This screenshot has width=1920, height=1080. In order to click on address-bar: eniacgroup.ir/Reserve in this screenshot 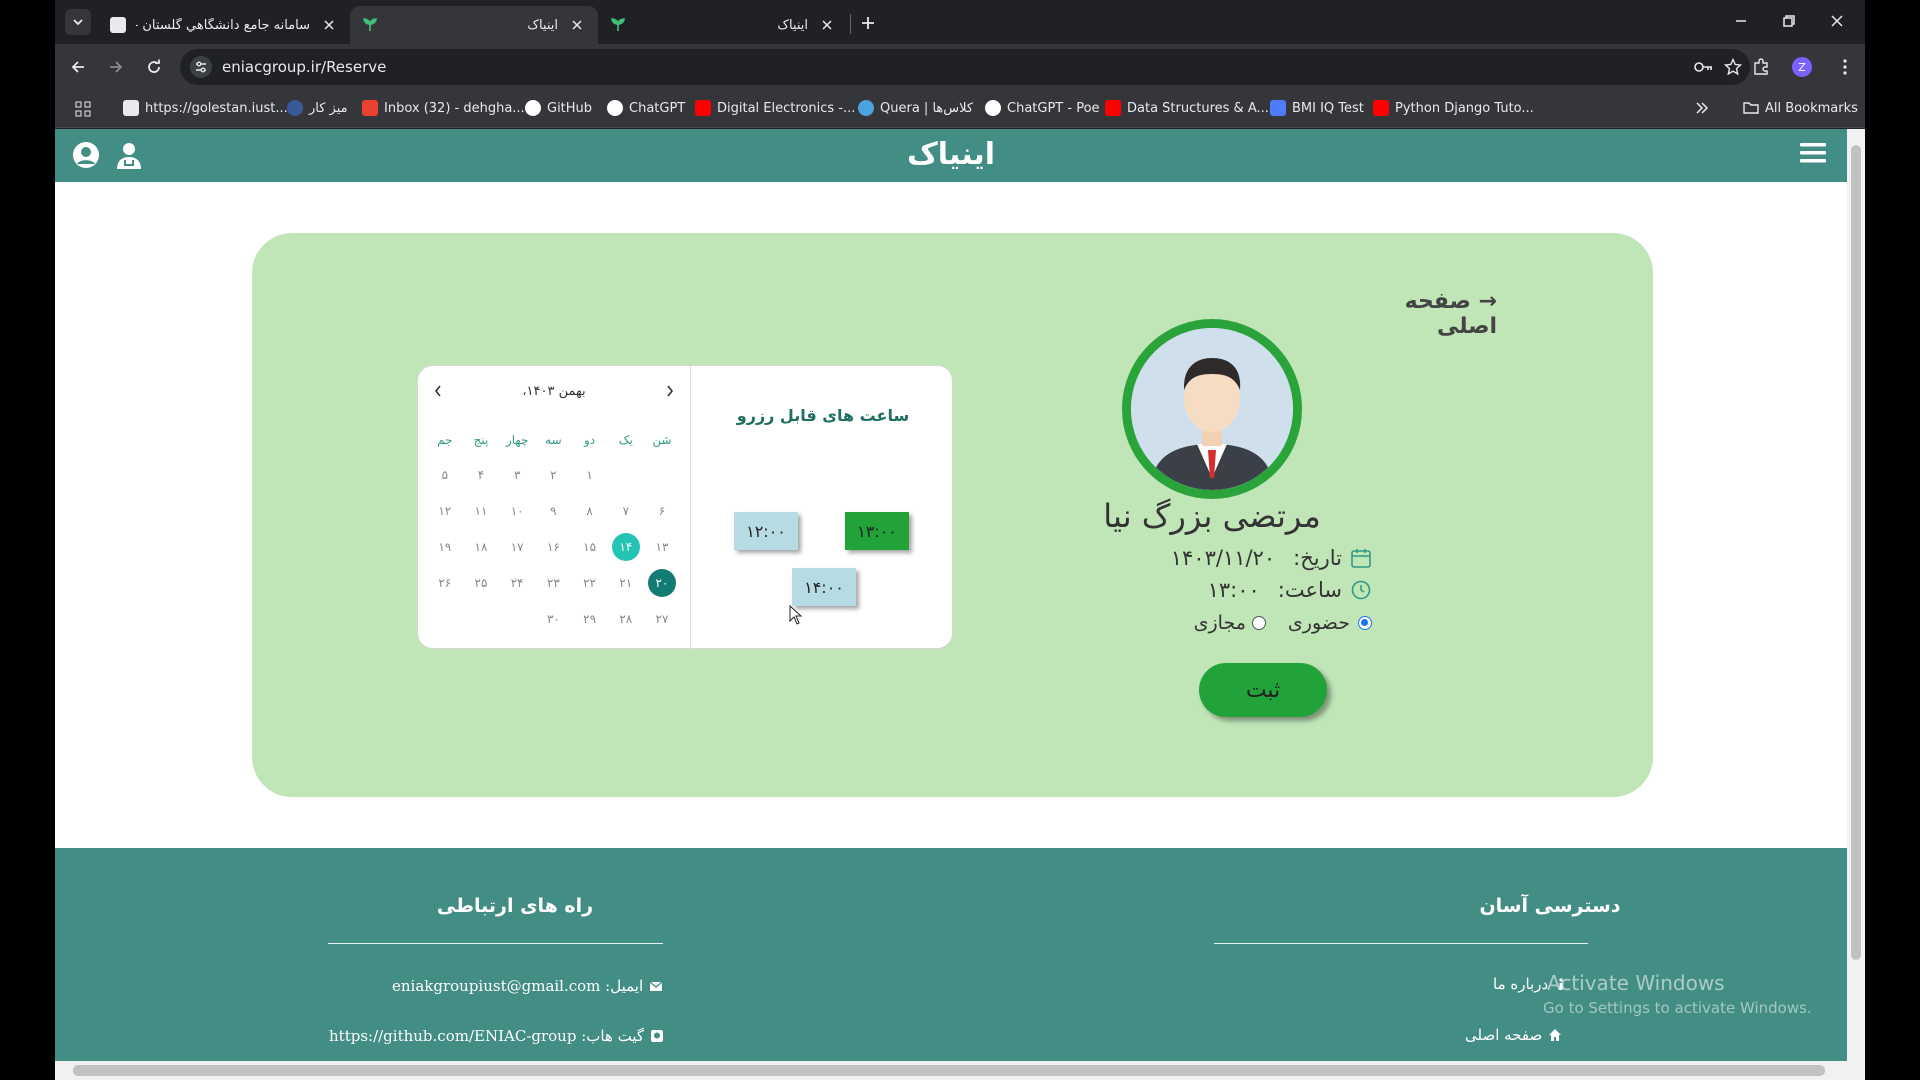, I will do `click(965, 67)`.